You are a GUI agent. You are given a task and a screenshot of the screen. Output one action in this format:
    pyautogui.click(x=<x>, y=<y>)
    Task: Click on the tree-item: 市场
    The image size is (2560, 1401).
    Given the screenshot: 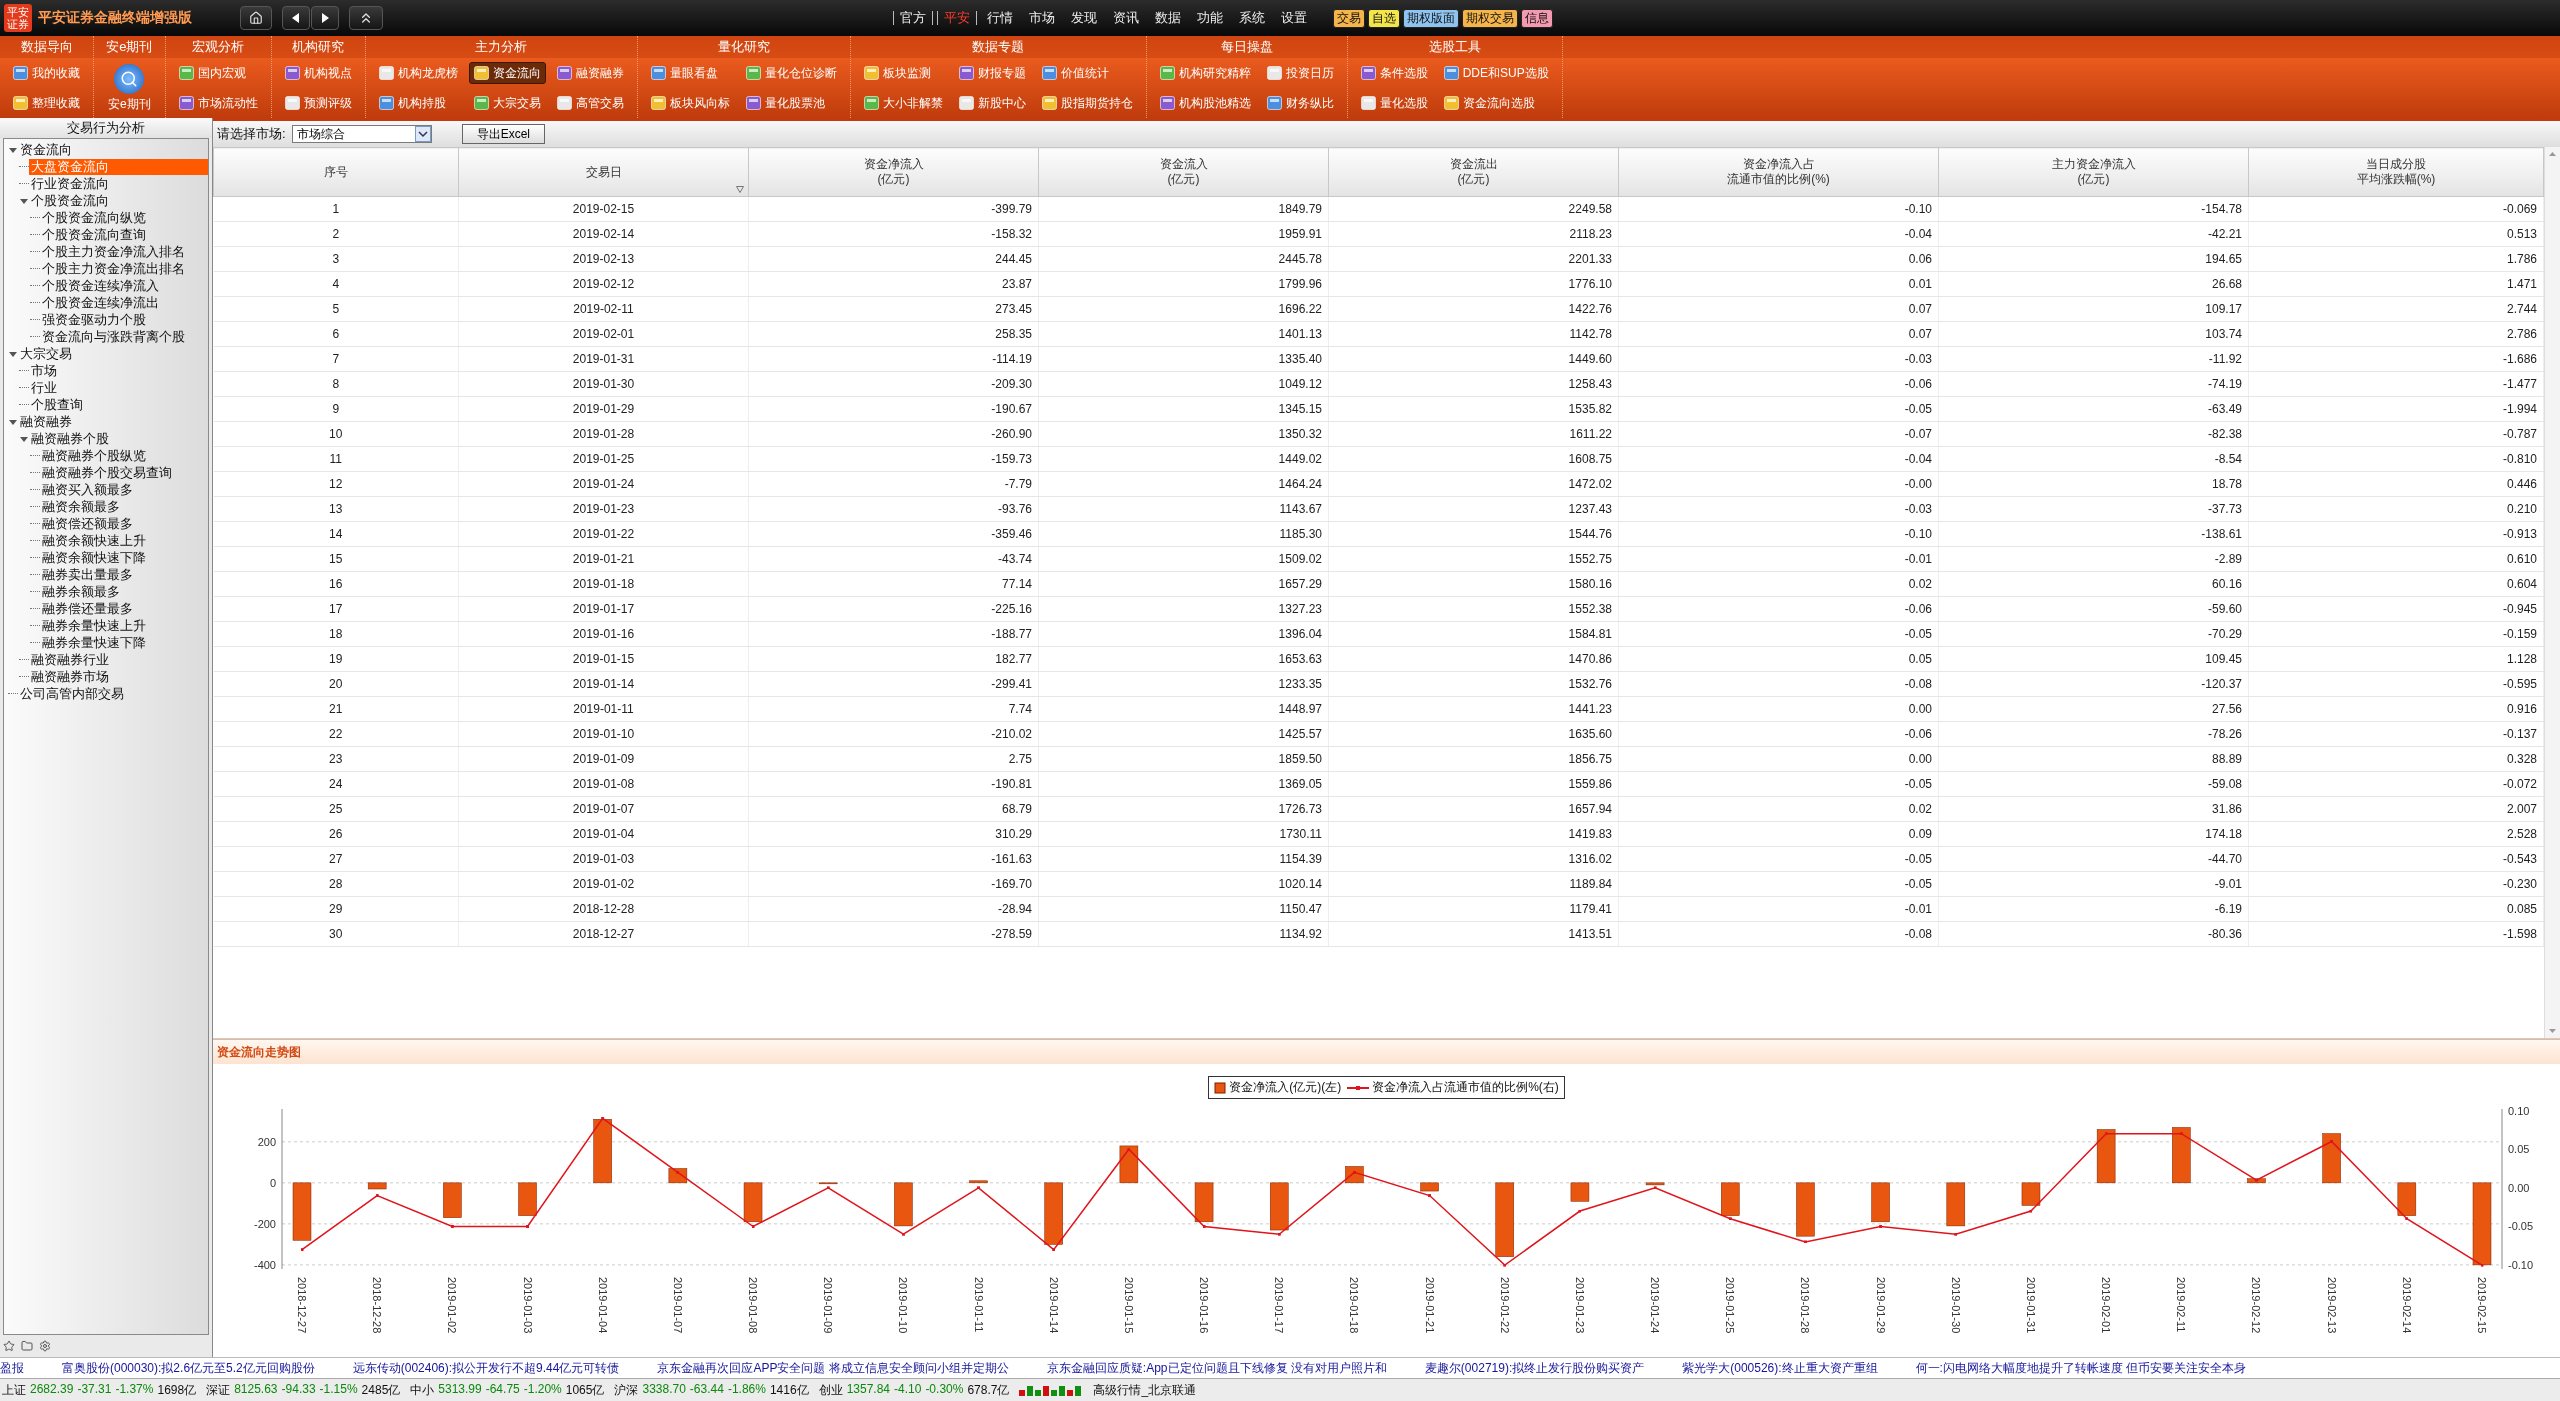 What is the action you would take?
    pyautogui.click(x=44, y=370)
    